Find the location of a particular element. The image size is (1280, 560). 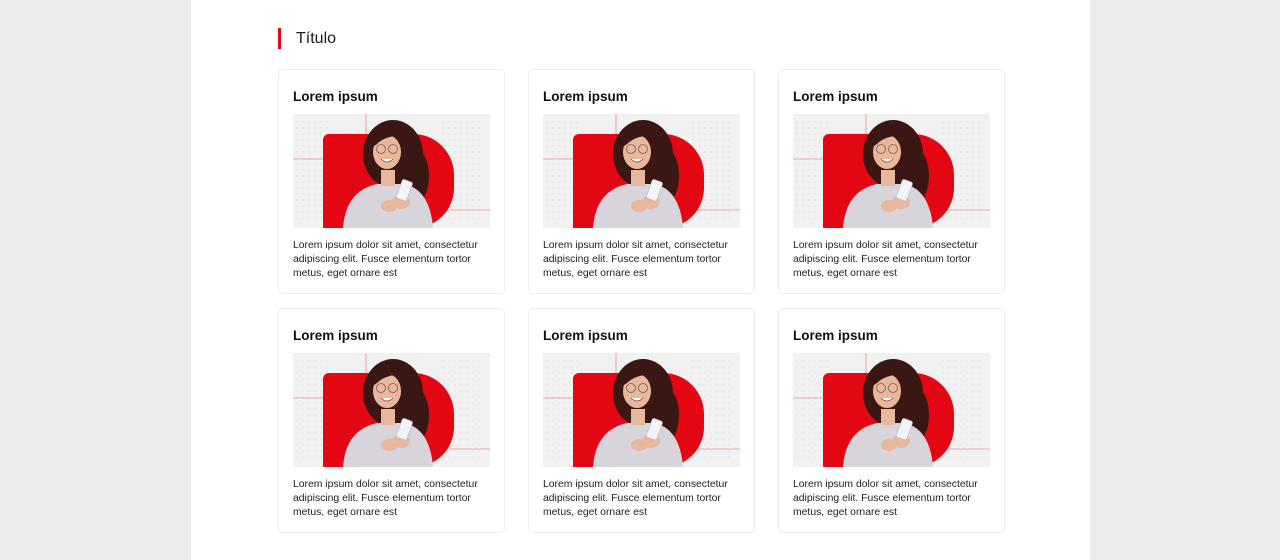

section-title: Título is located at coordinates (316, 38).